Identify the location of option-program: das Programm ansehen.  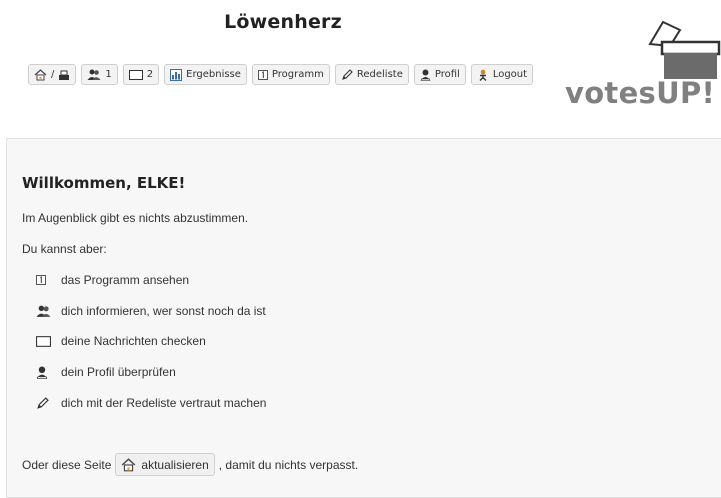
(112, 280).